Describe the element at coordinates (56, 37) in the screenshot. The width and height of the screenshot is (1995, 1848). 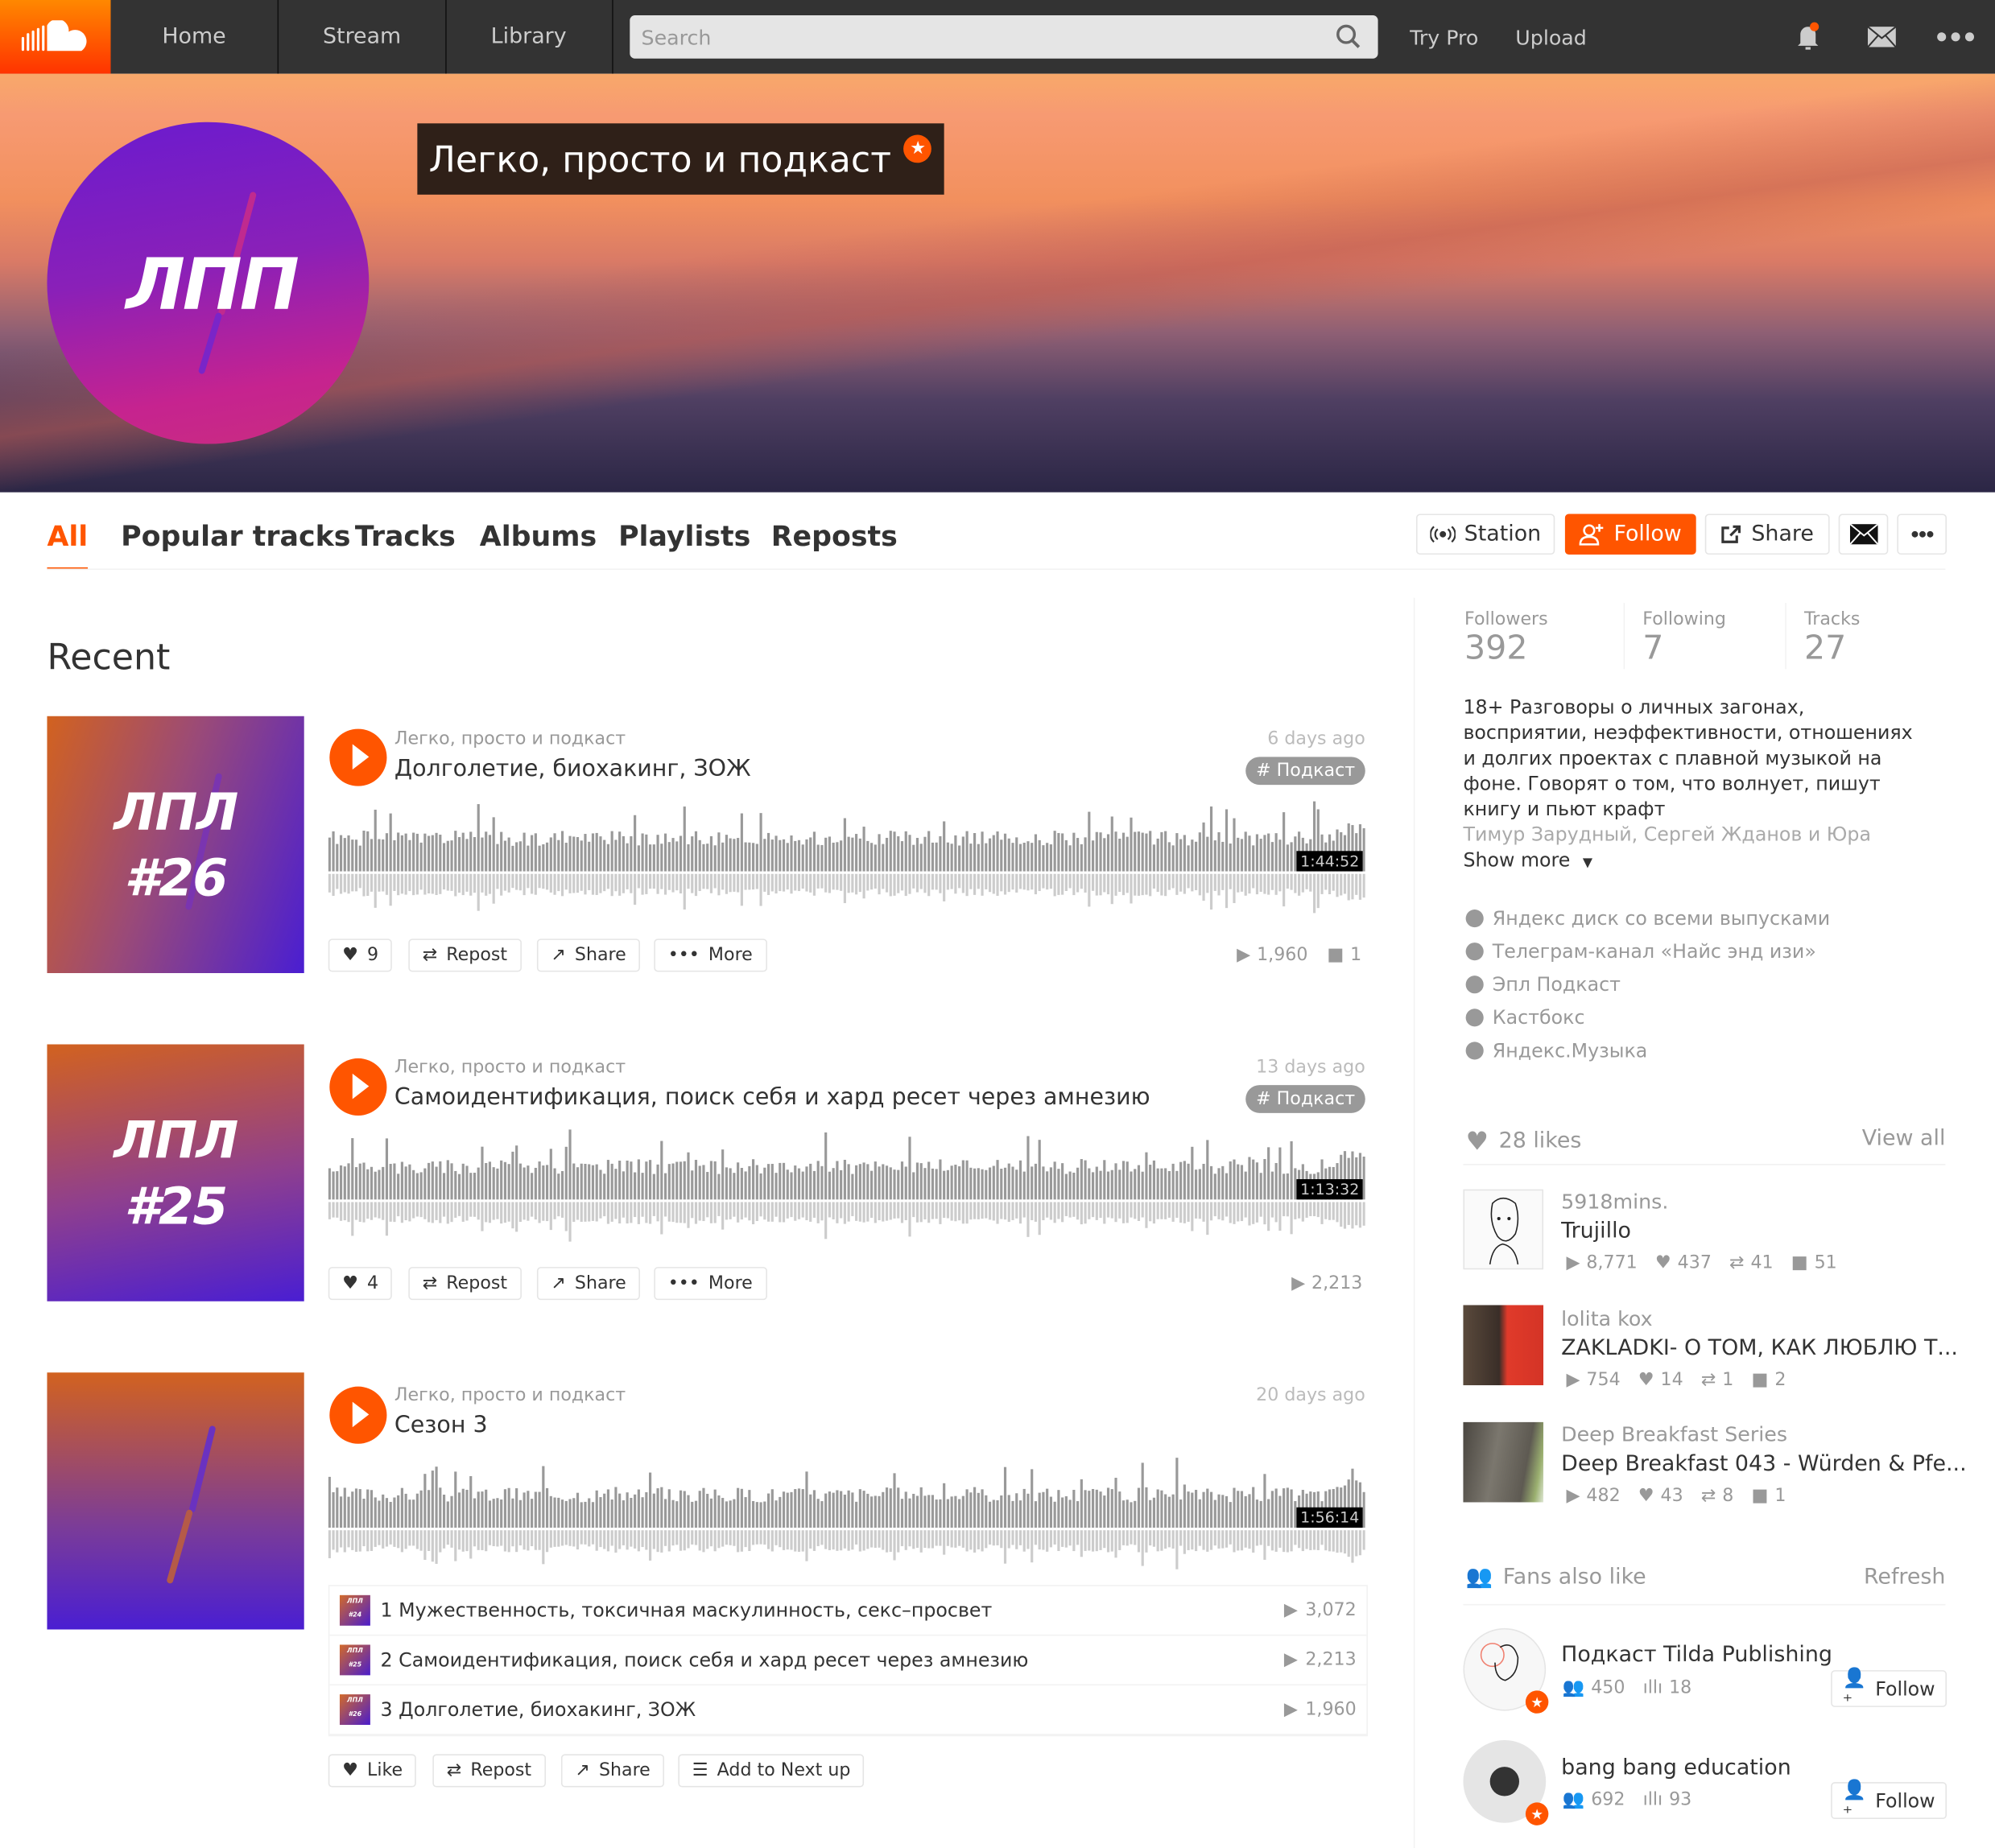
I see `soundcloud-logo` at that location.